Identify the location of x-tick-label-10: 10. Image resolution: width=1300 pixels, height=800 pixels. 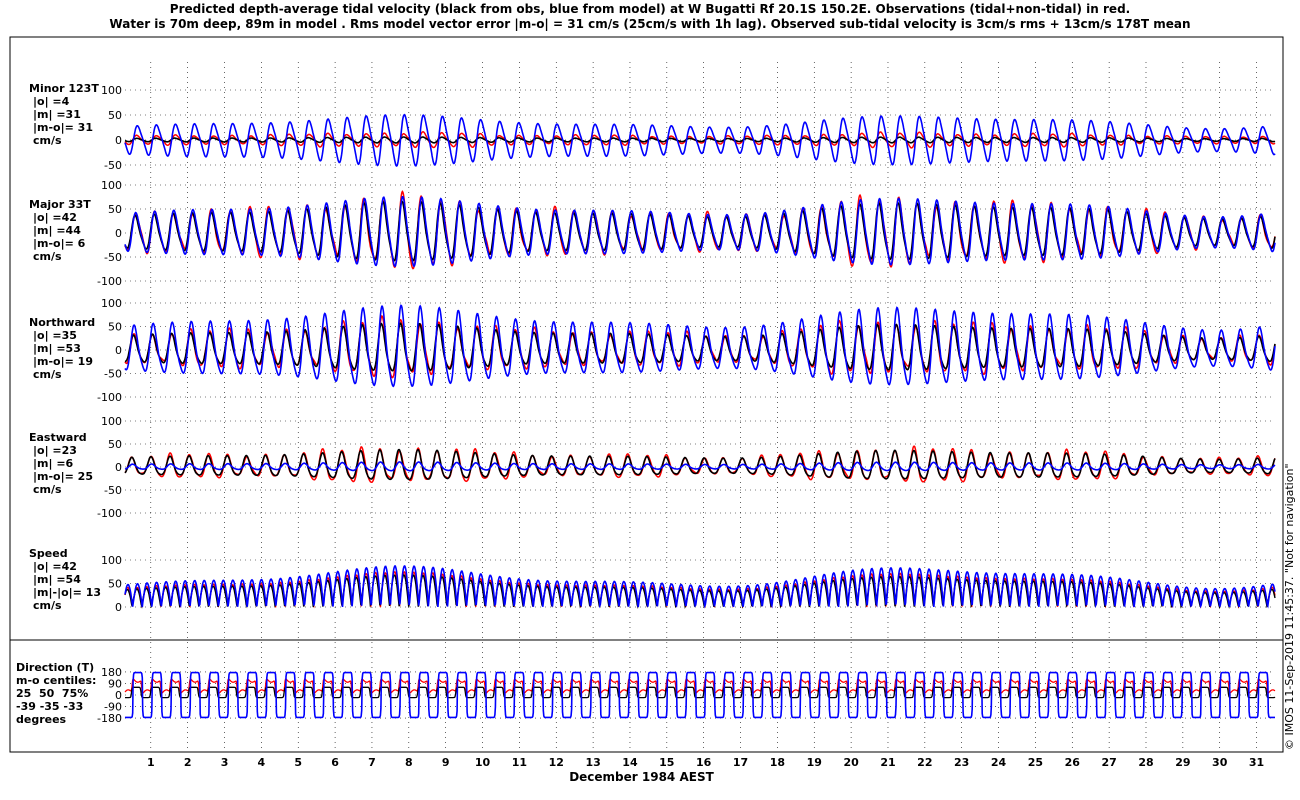
(483, 762).